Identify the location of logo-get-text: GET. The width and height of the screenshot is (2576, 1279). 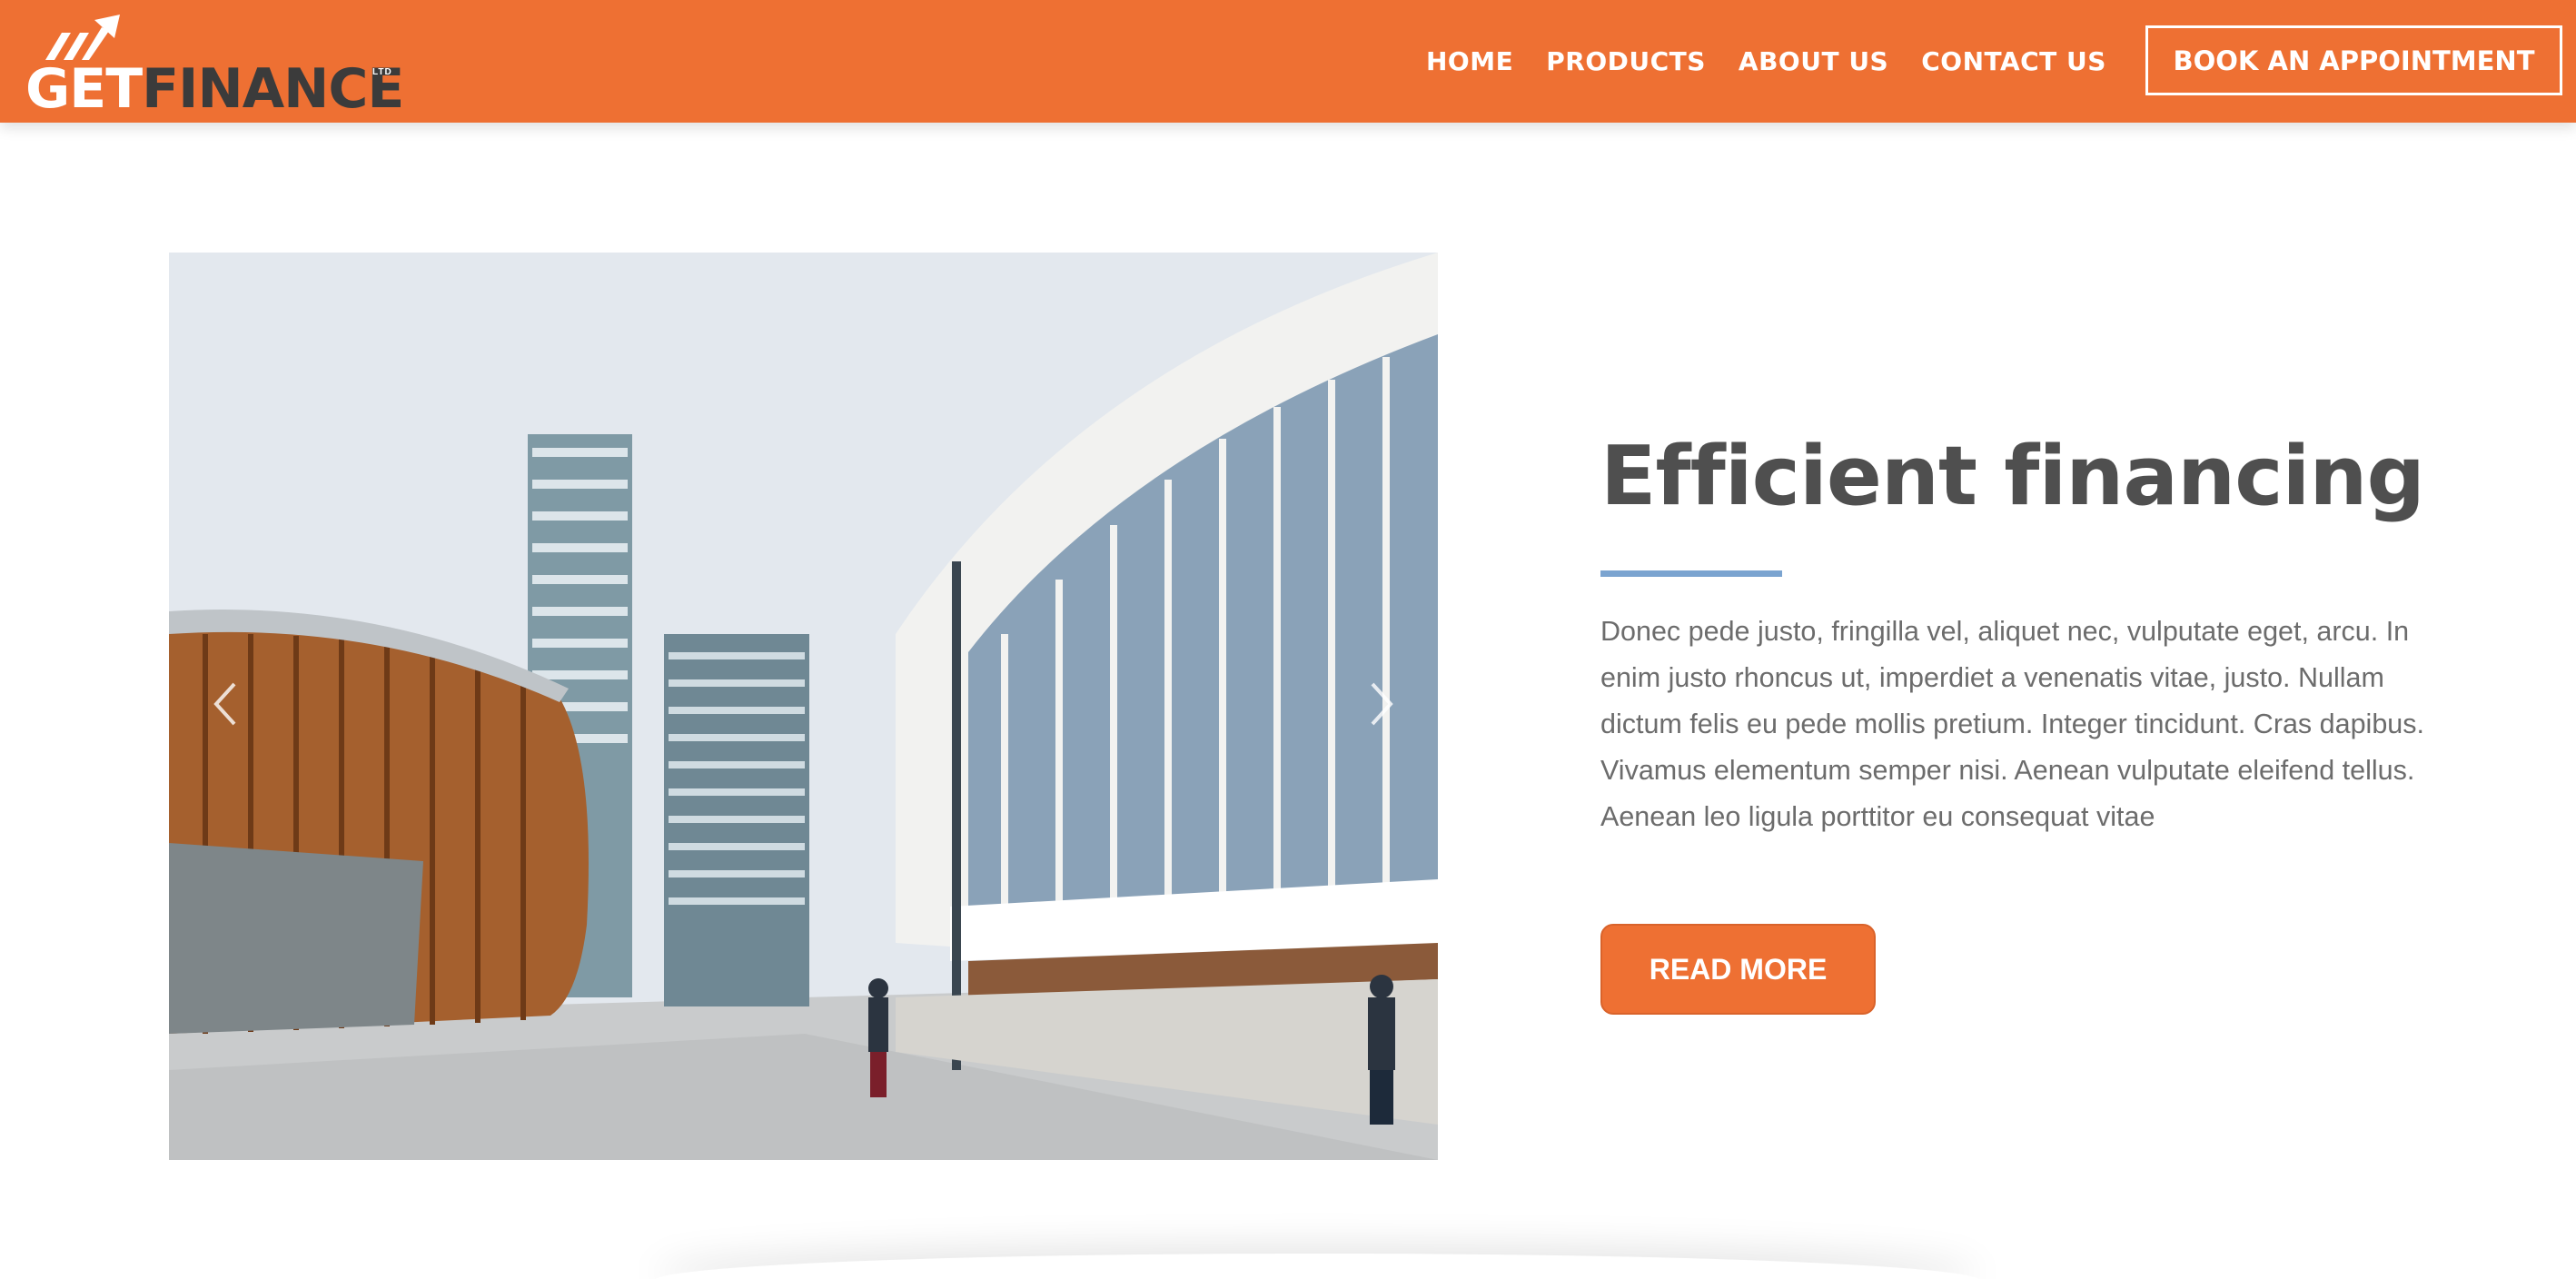
(84, 89).